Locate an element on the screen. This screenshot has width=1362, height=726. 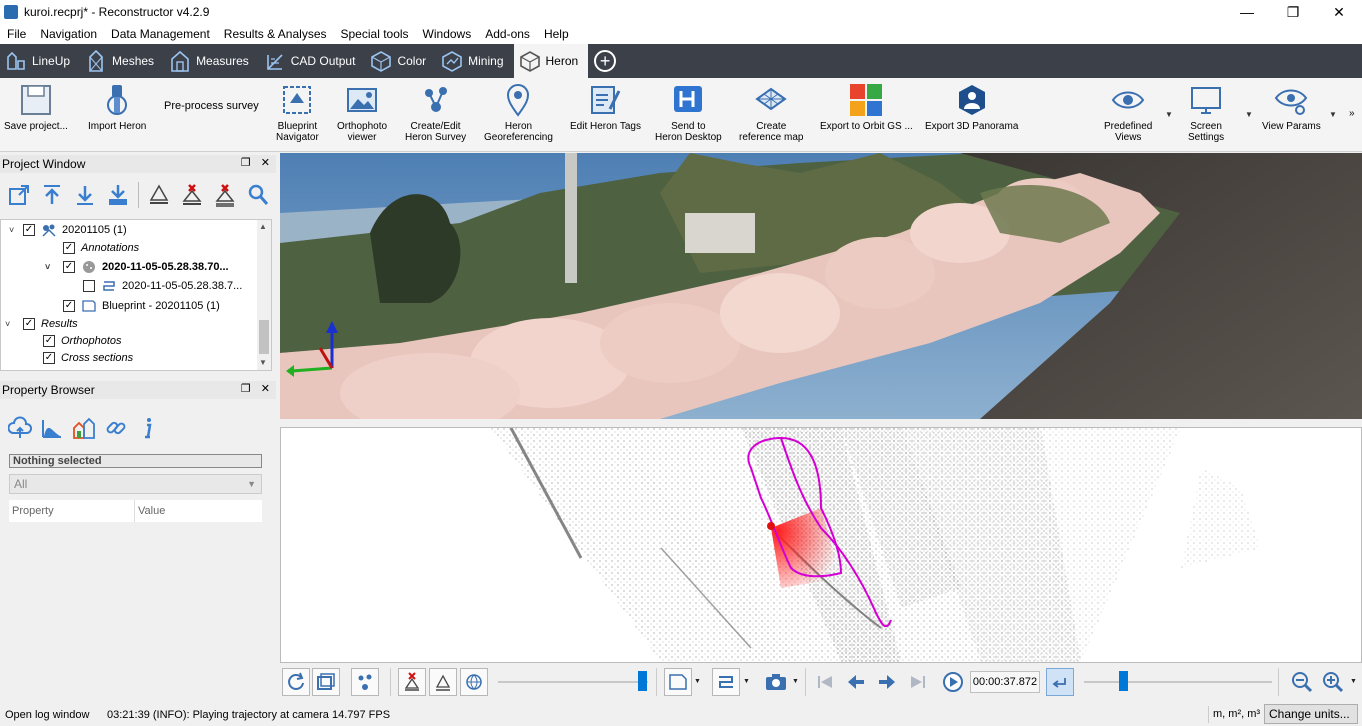
screen-settings-dropdown-arrow: ▼ is located at coordinates (1249, 114).